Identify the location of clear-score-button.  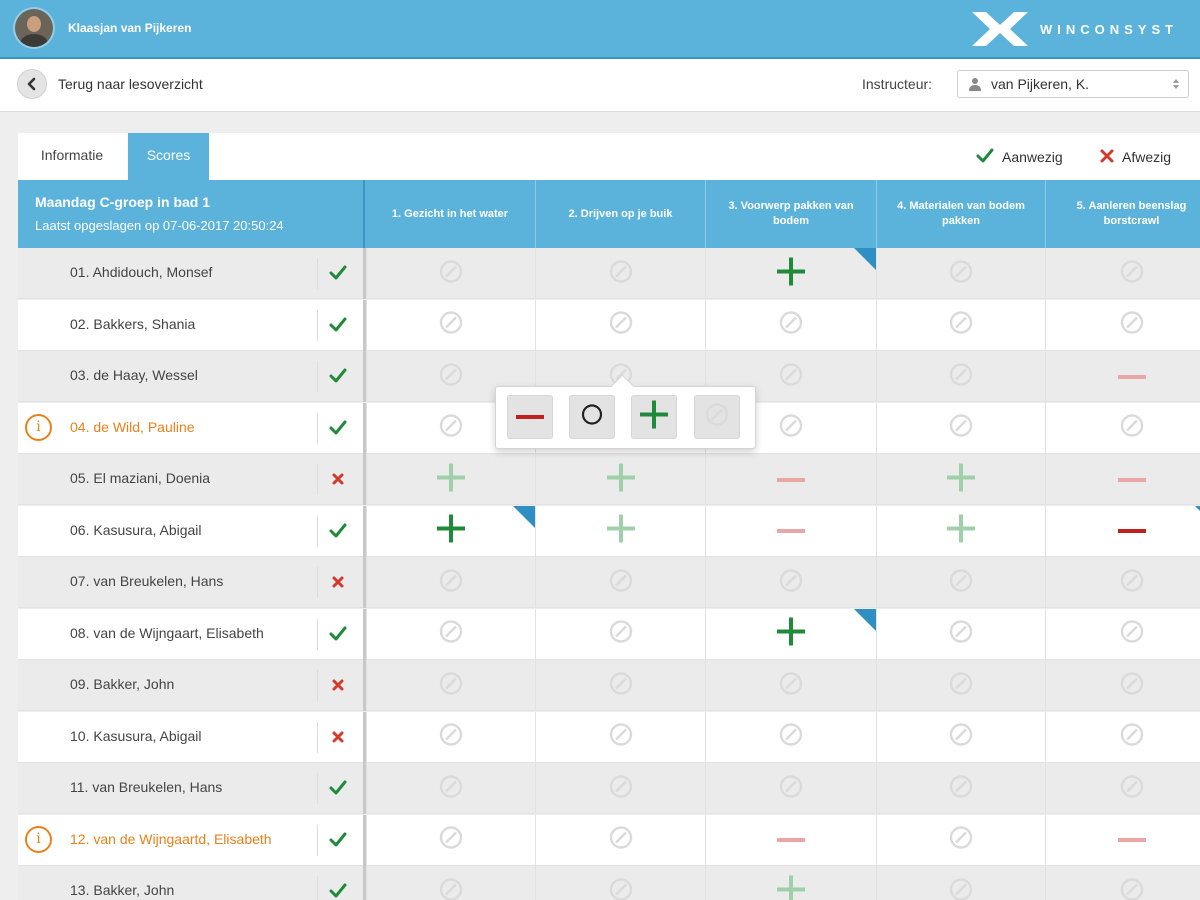
(717, 417).